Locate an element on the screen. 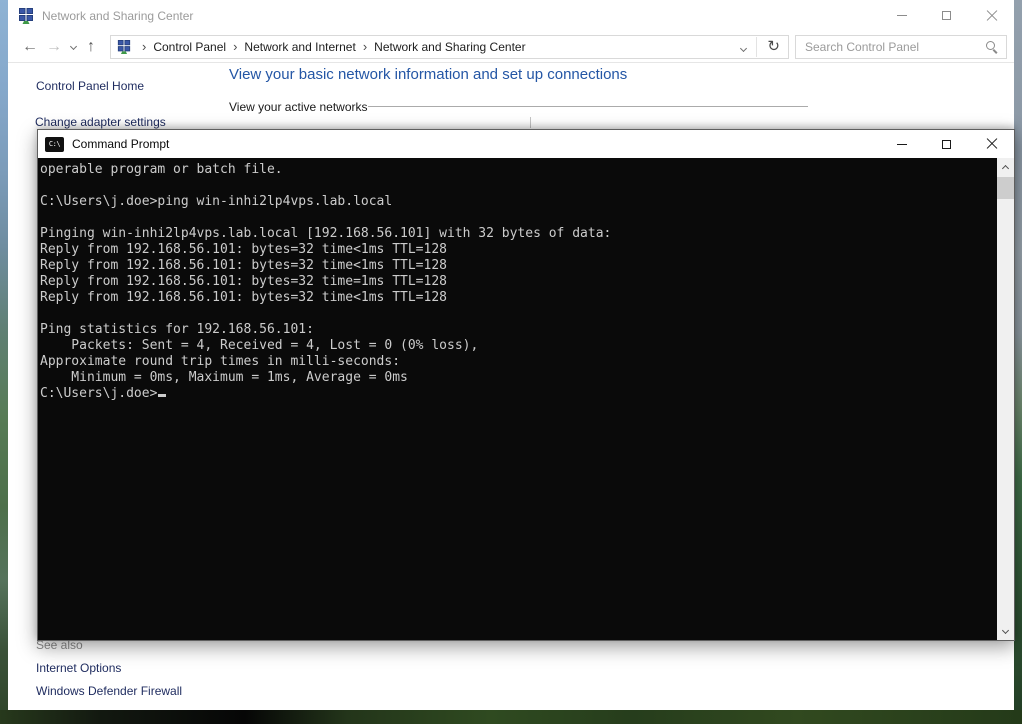 The image size is (1022, 724). chevron-up-icon is located at coordinates (1005, 168).